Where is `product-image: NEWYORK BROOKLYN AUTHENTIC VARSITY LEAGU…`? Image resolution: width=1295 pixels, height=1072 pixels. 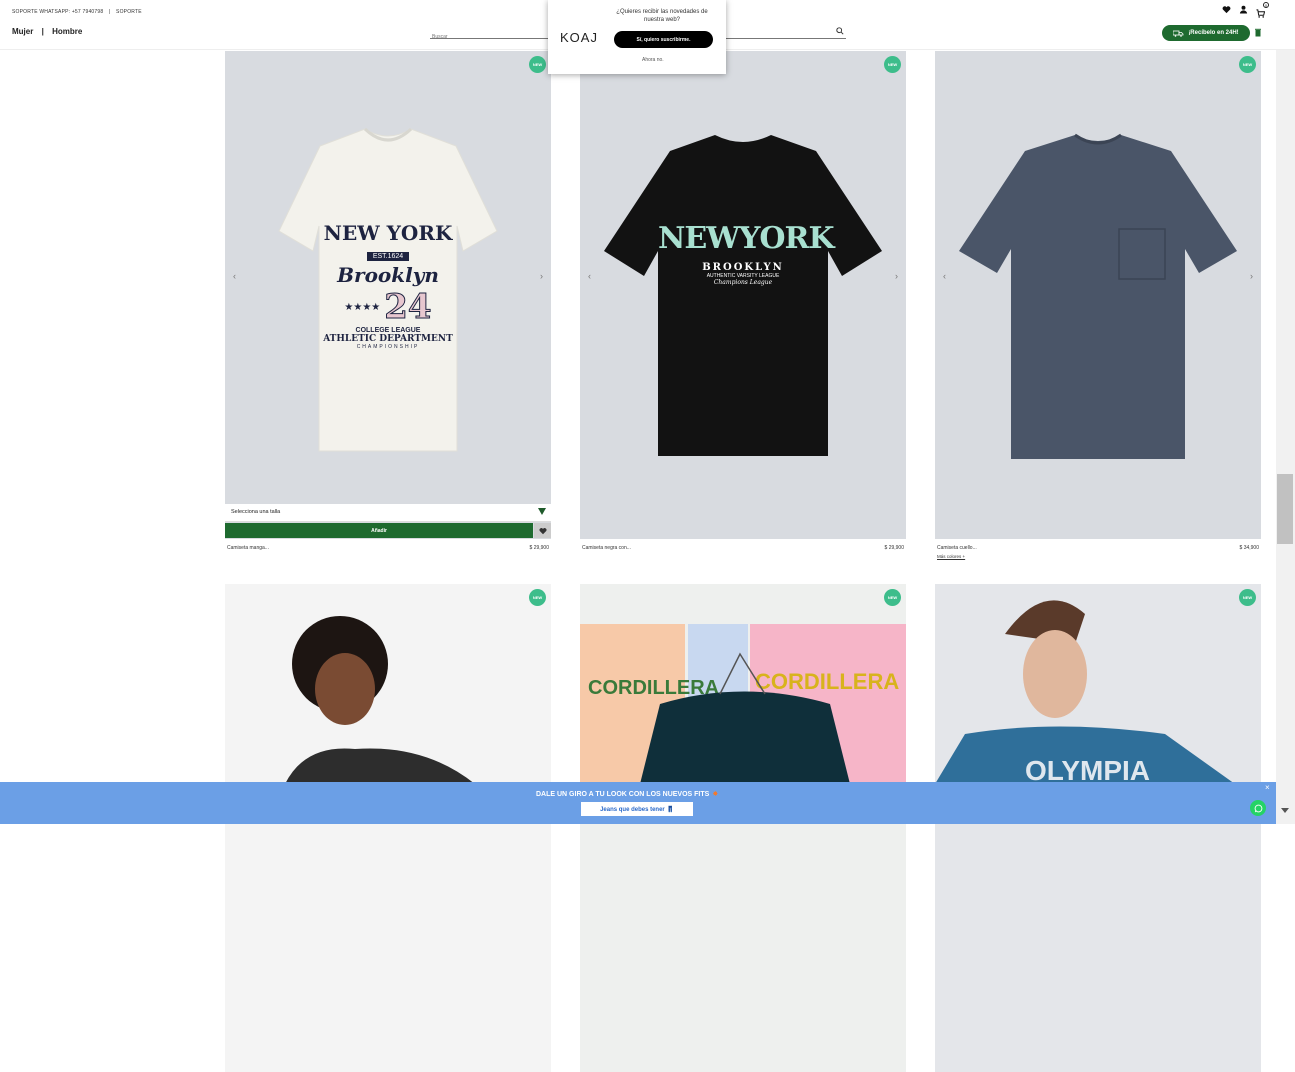
product-image: NEWYORK BROOKLYN AUTHENTIC VARSITY LEAGU… is located at coordinates (743, 295).